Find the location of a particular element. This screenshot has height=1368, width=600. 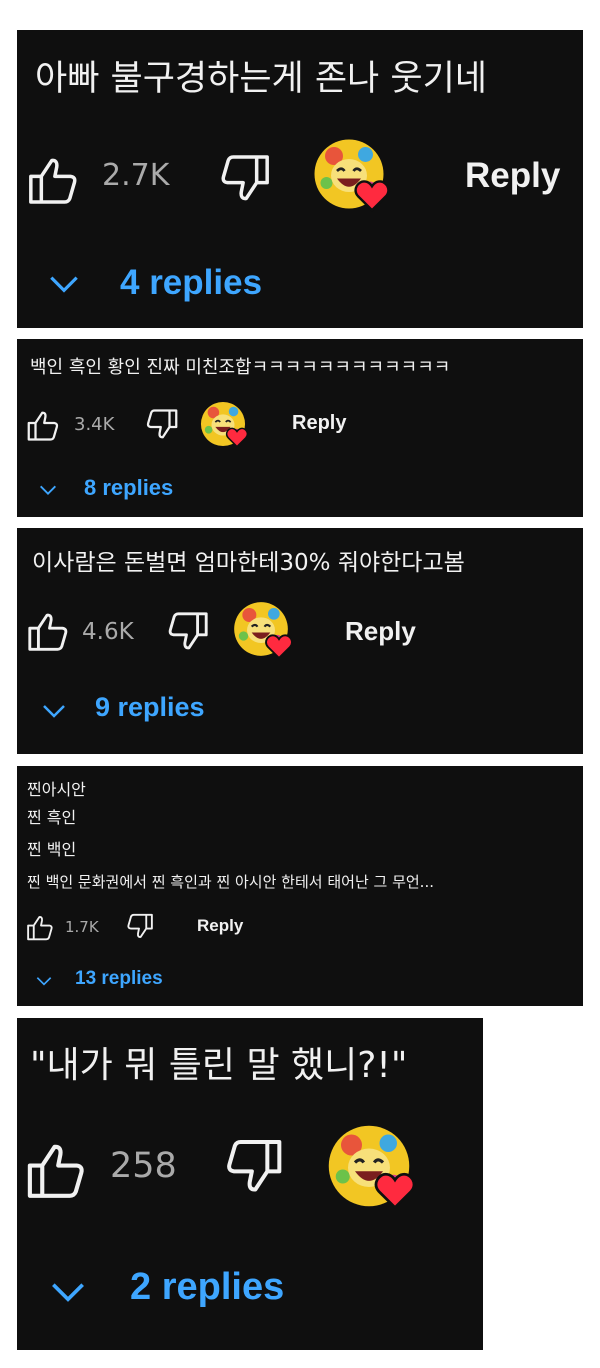

comment-text: 아빠 불구경하는게 존나 웃기네 is located at coordinates (261, 79).